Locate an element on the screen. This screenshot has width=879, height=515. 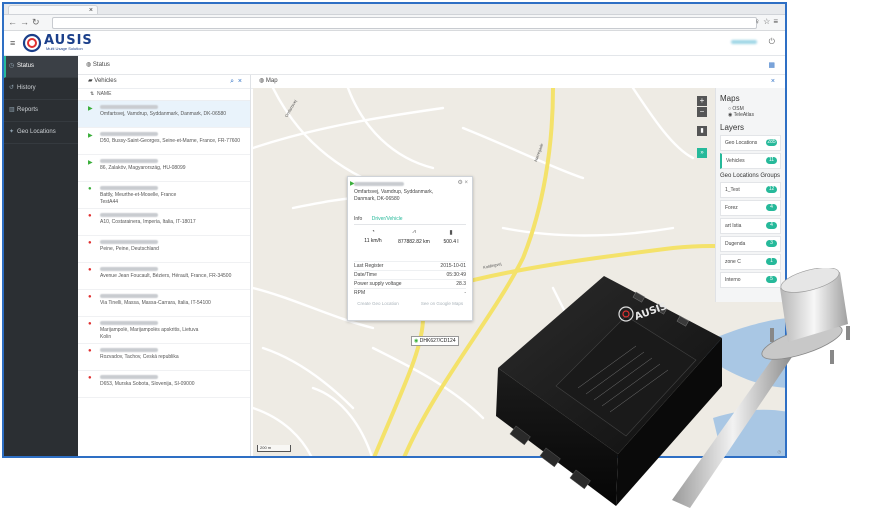
address-bar is located at coordinates (404, 23).